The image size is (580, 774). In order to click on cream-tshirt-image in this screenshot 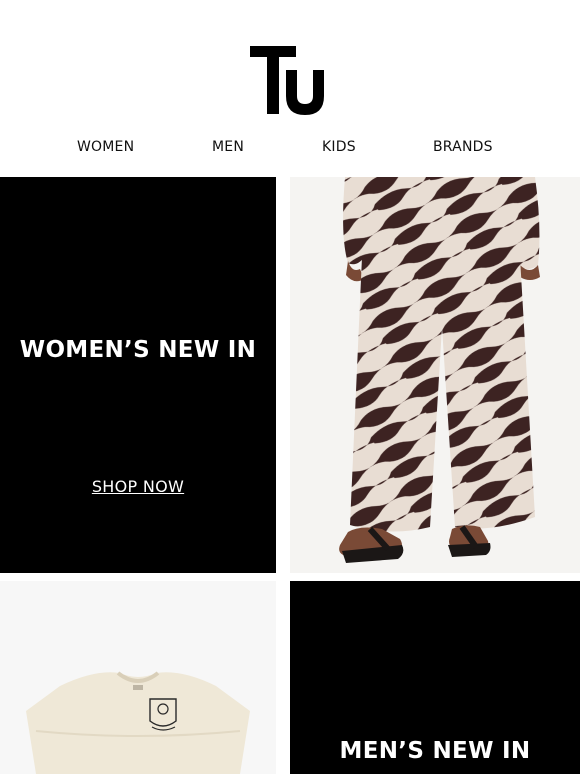, I will do `click(138, 677)`.